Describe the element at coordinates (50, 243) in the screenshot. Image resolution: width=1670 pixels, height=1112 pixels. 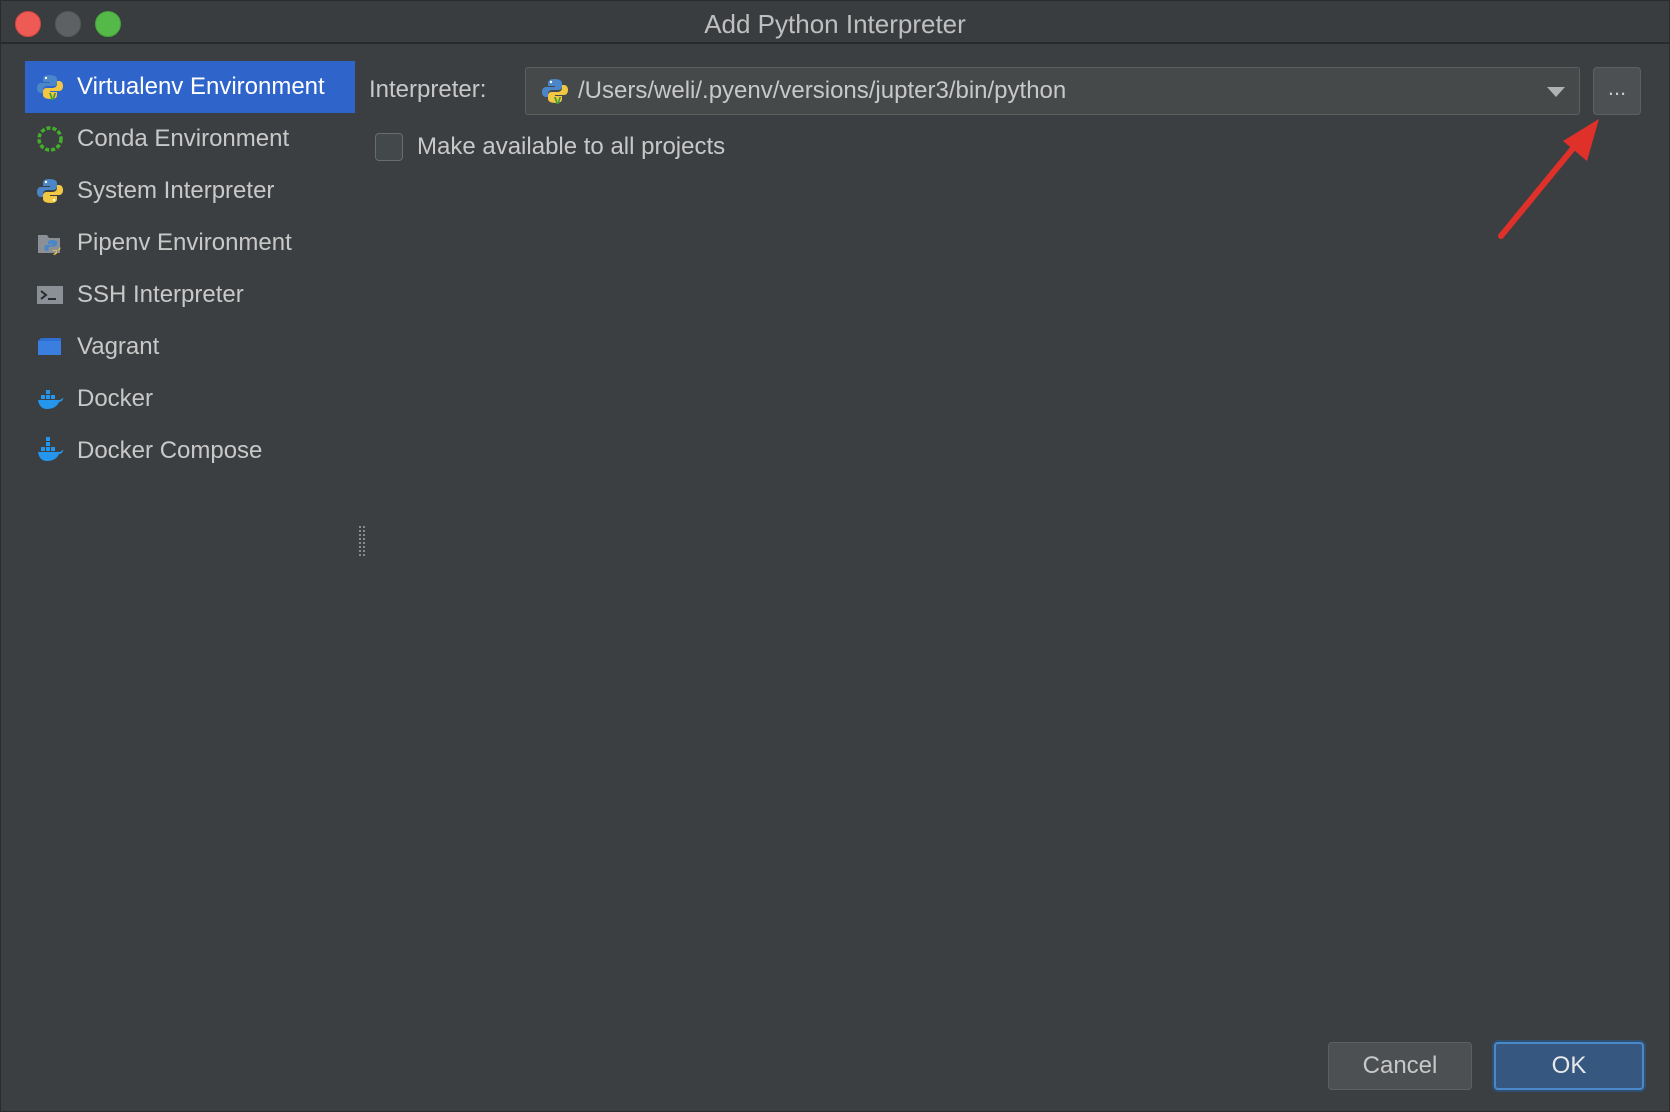
I see `pipenv-icon` at that location.